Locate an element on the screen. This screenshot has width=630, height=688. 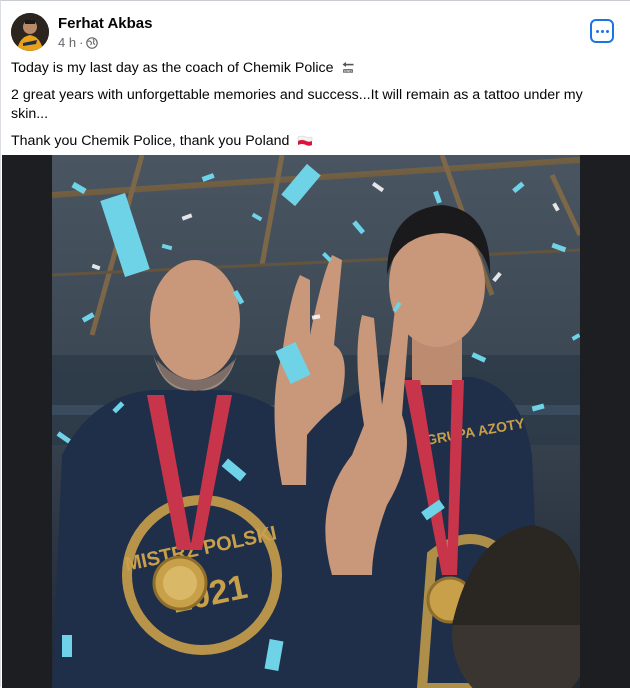
author-name: Ferhat Akbas is located at coordinates (105, 24).